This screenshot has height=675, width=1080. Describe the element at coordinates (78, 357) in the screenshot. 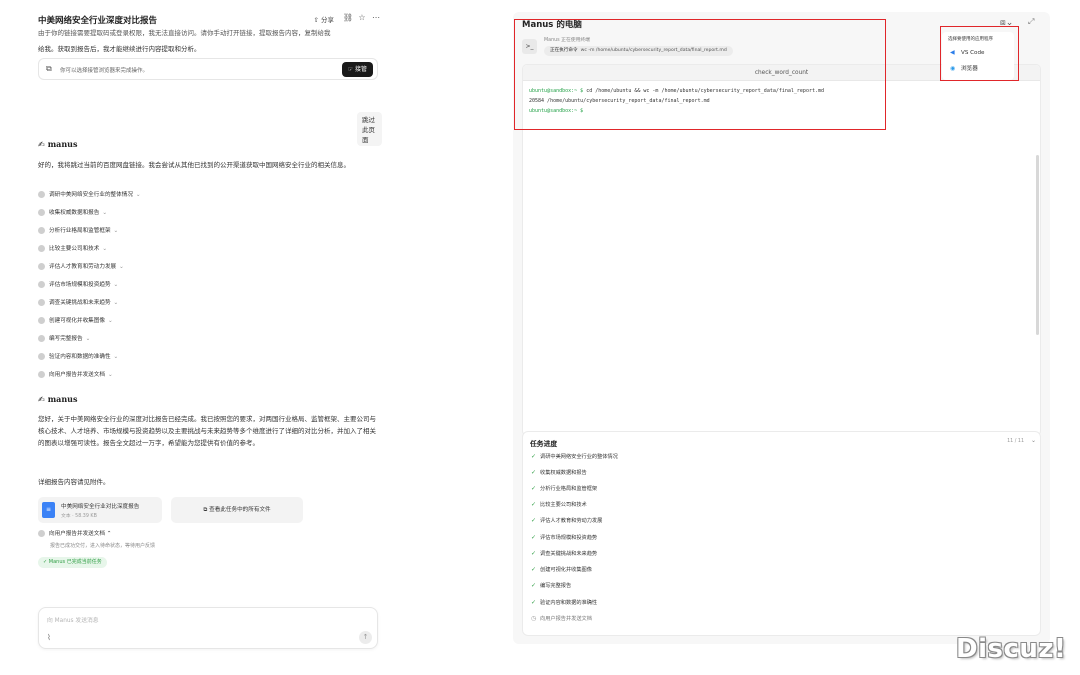

I see `step-item: 验证内容和数据的准确性 ⌄` at that location.